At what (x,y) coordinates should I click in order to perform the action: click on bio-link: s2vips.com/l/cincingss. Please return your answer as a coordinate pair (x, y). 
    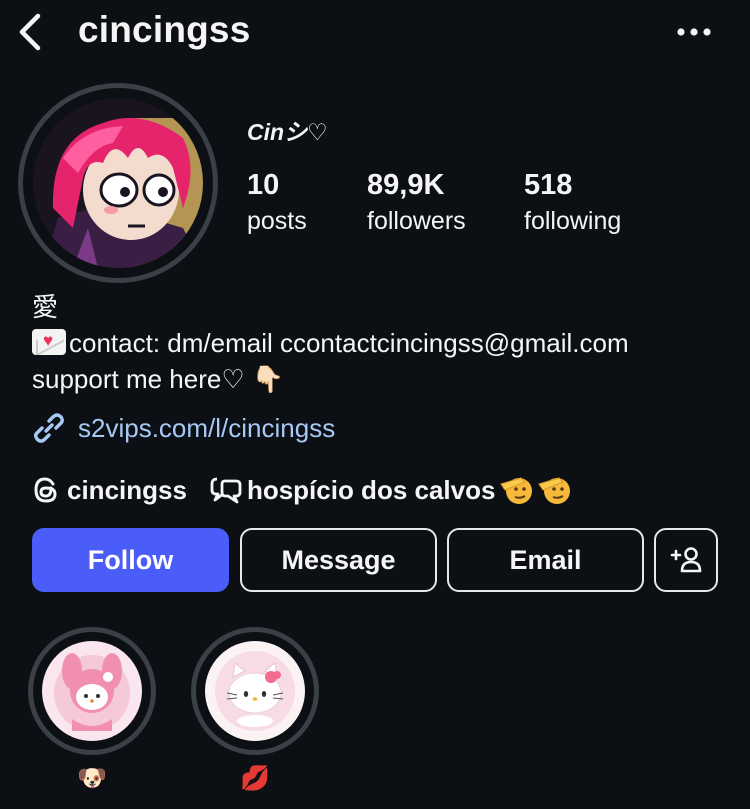
    Looking at the image, I should click on (183, 428).